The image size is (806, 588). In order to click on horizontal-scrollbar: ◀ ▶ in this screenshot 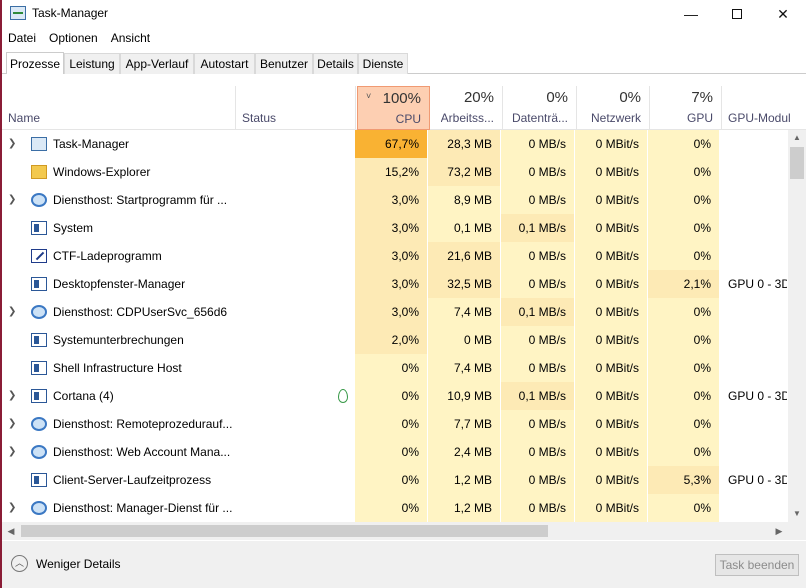, I will do `click(395, 531)`.